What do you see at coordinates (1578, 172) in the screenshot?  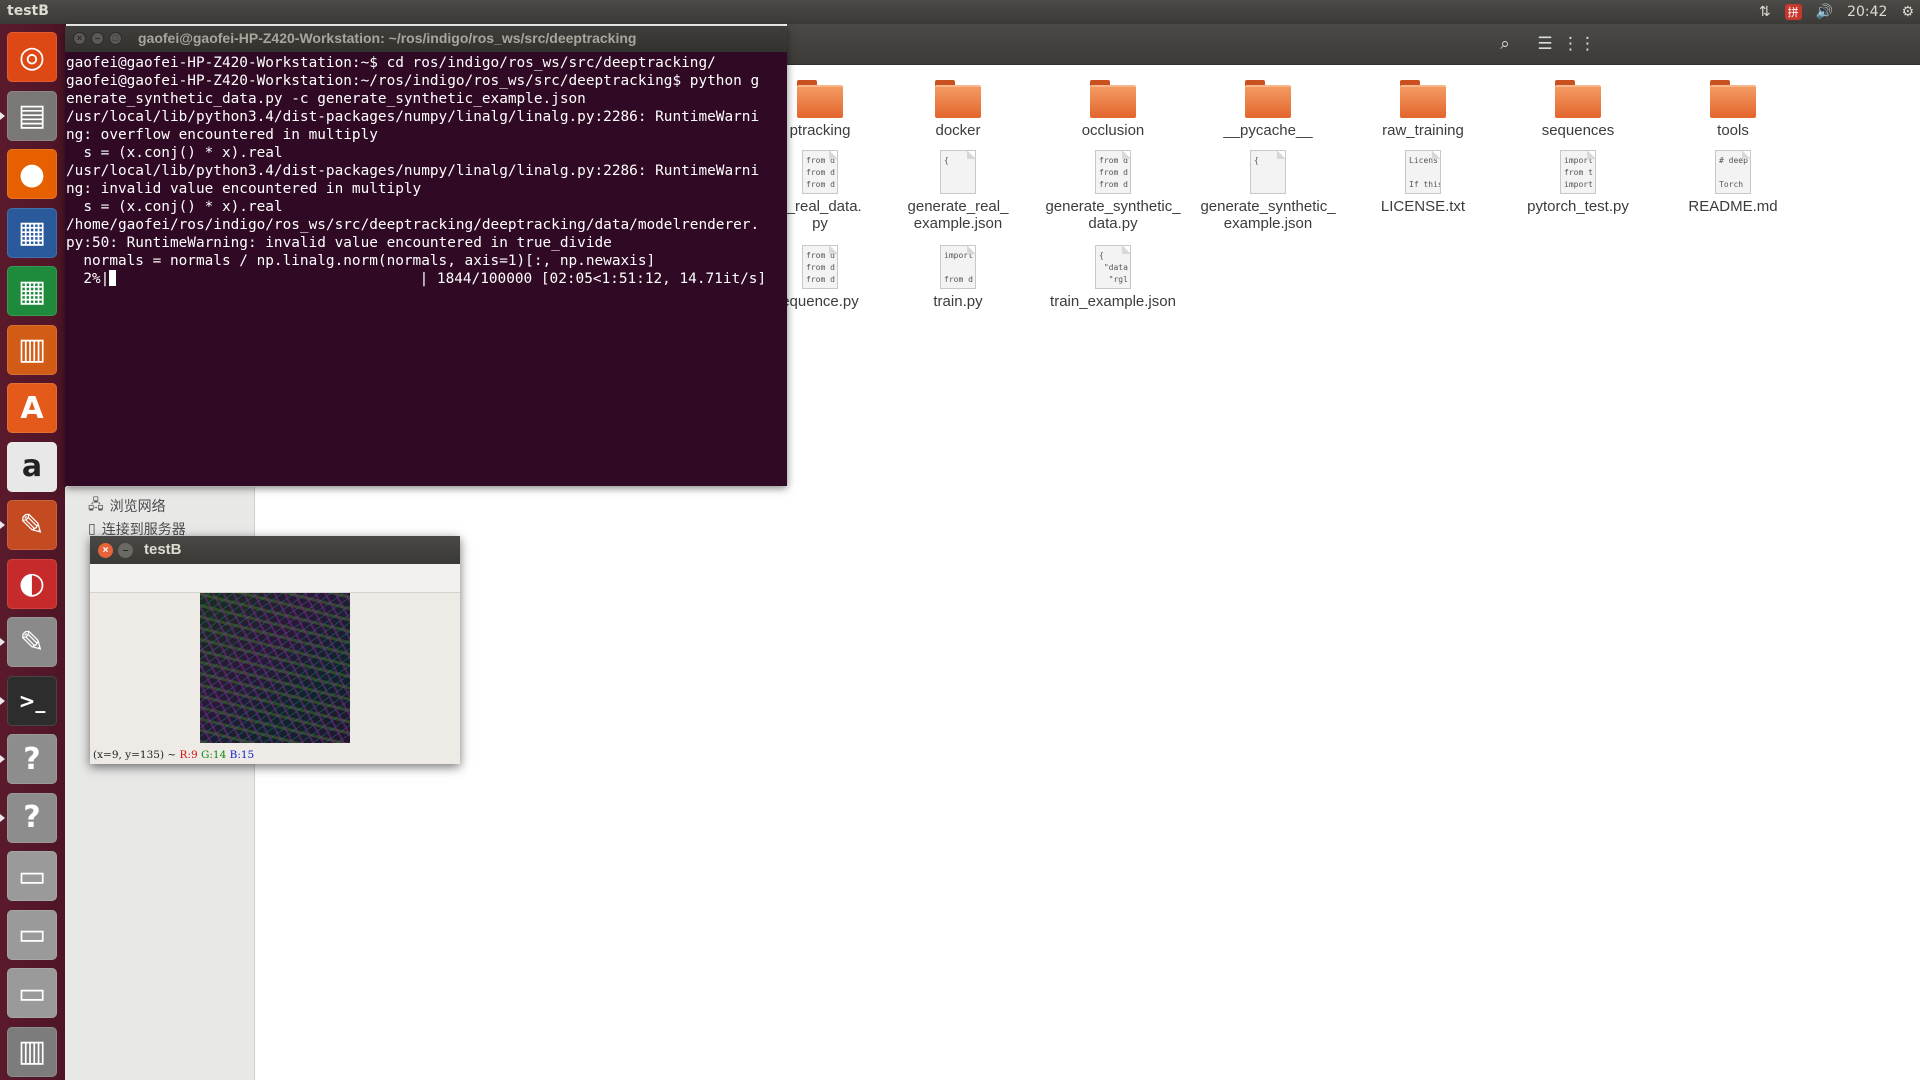 I see `document-icon: import from t import` at bounding box center [1578, 172].